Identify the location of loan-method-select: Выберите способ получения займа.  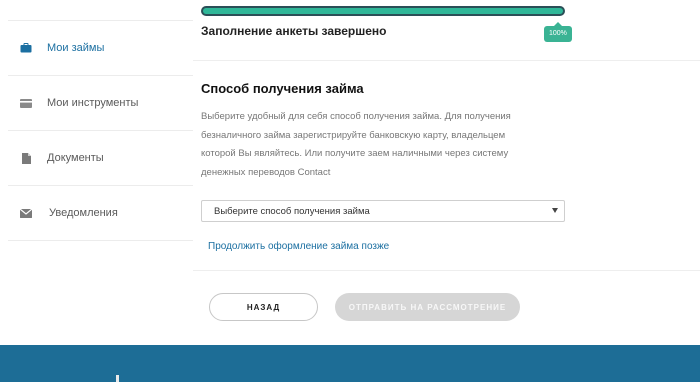
(383, 211).